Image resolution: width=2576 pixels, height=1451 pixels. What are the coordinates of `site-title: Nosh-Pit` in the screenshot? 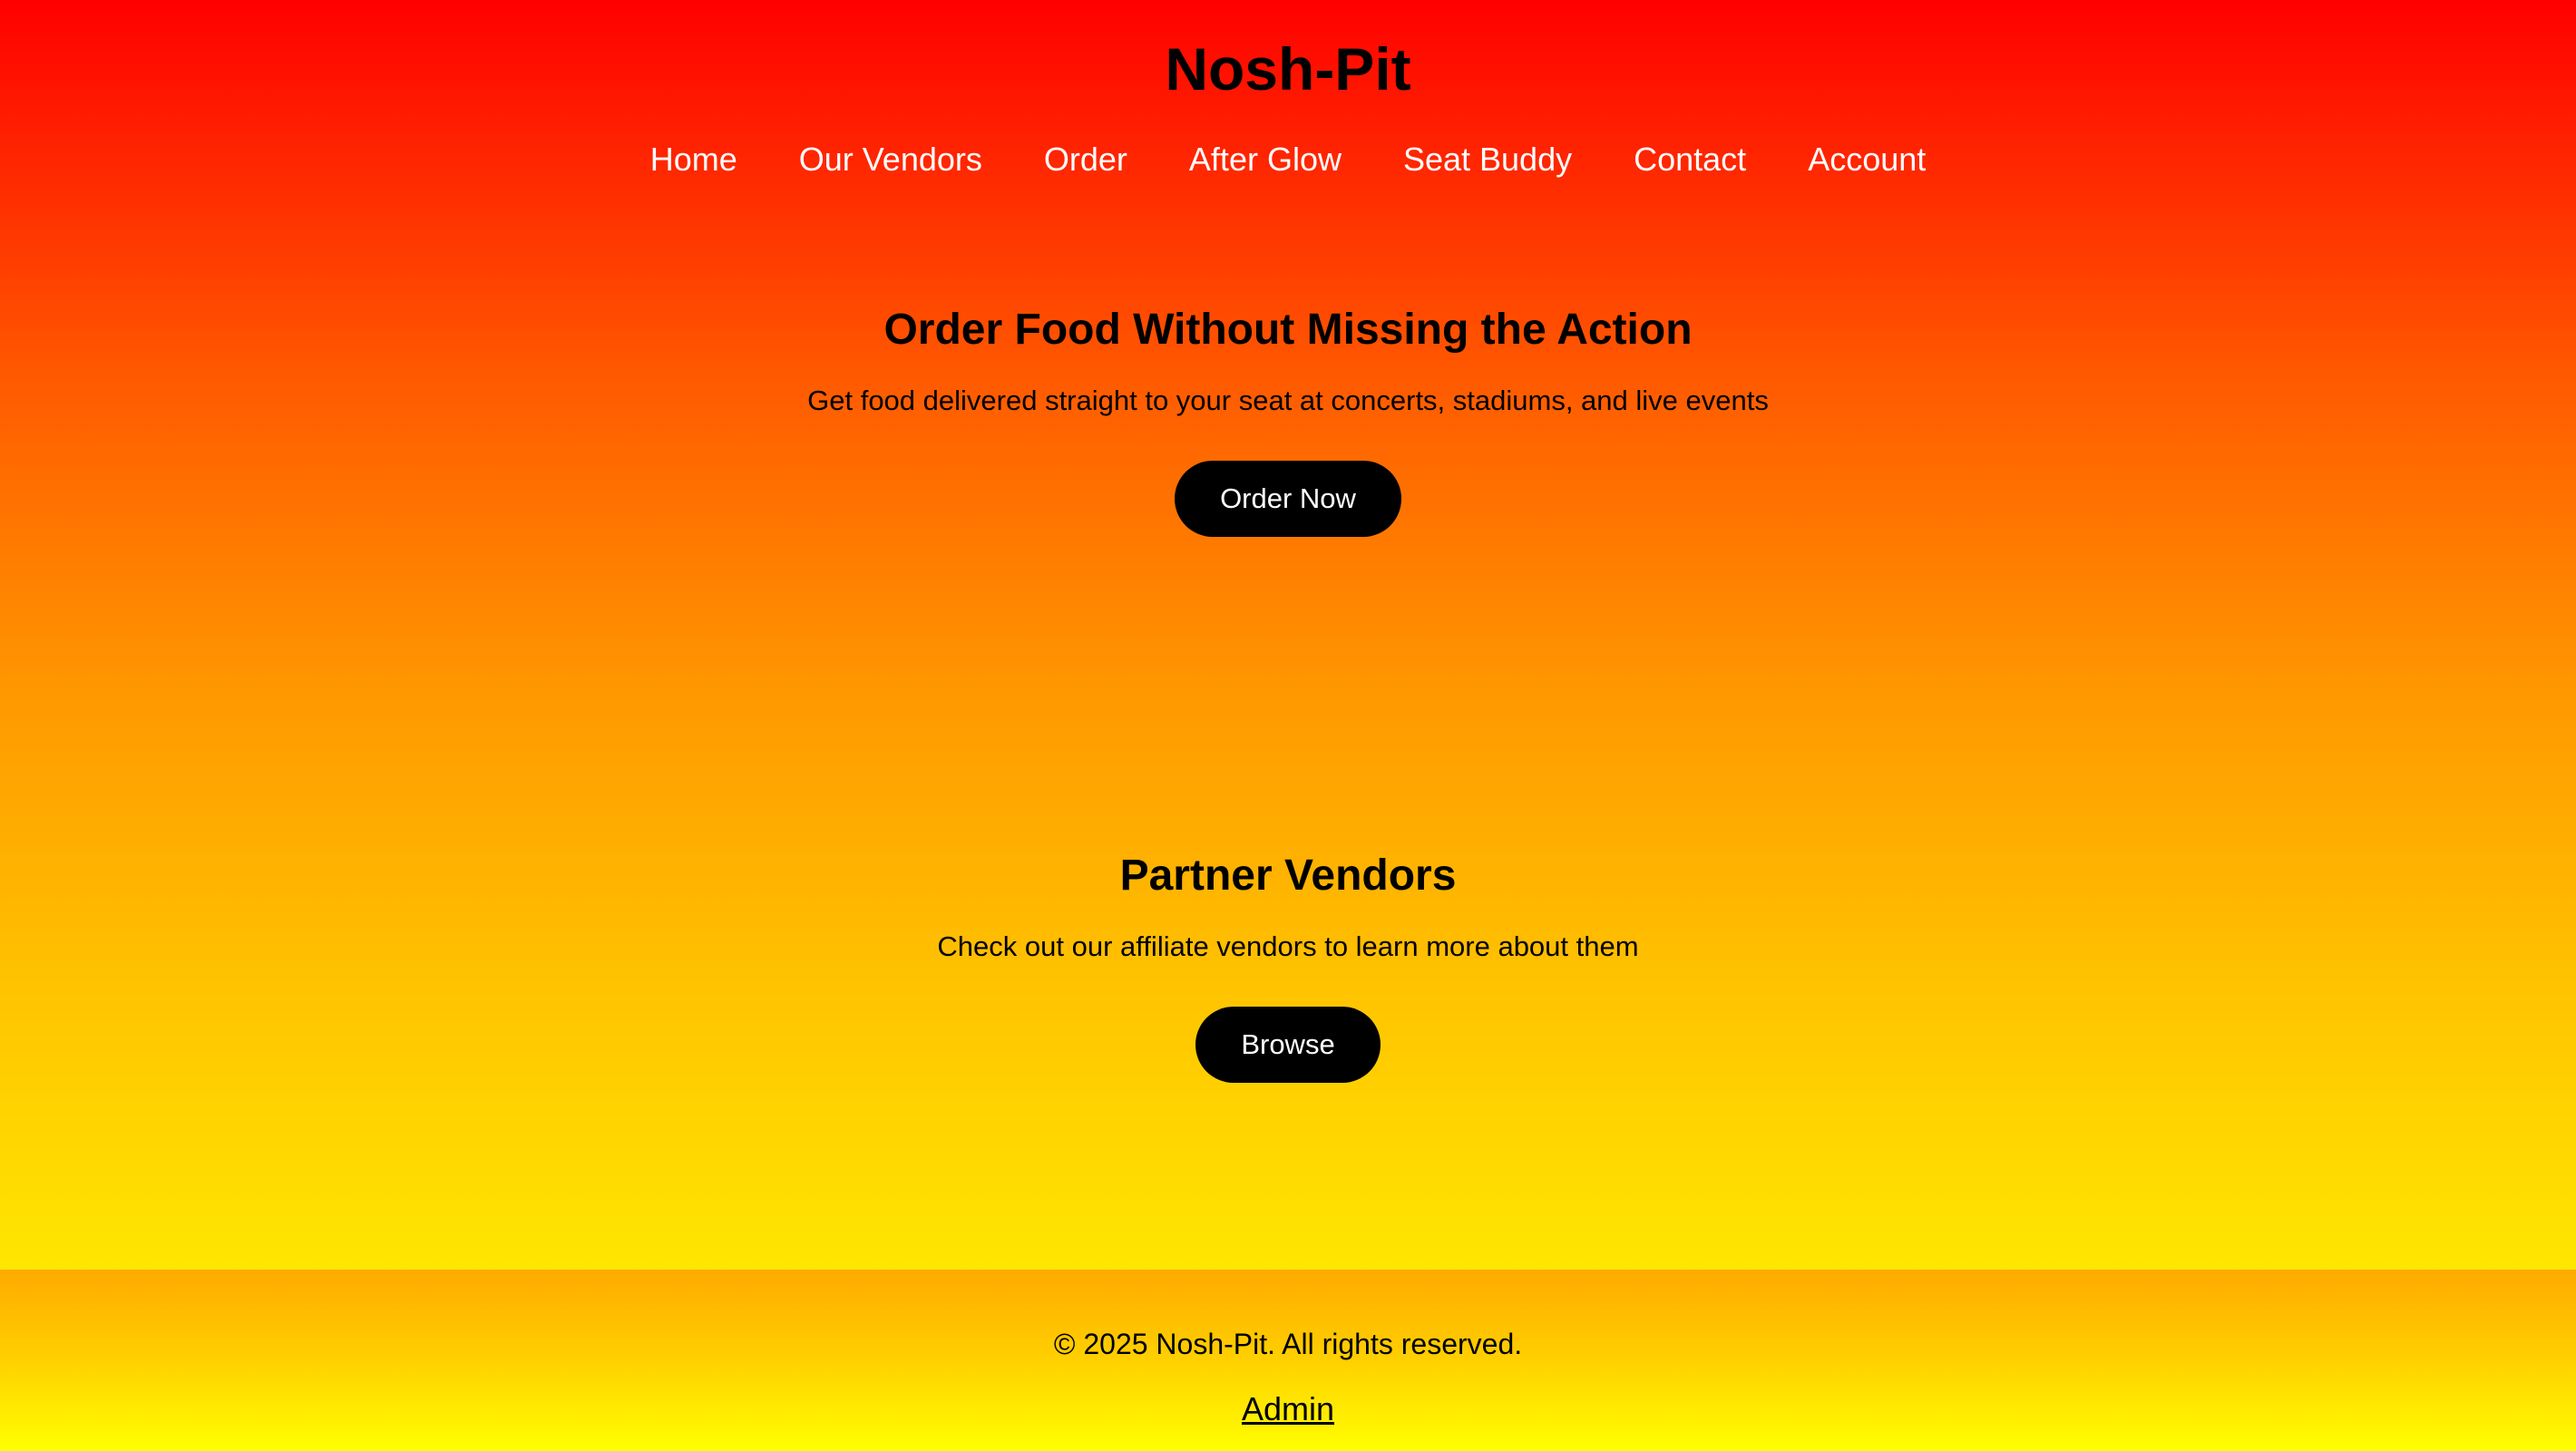 It's located at (1288, 69).